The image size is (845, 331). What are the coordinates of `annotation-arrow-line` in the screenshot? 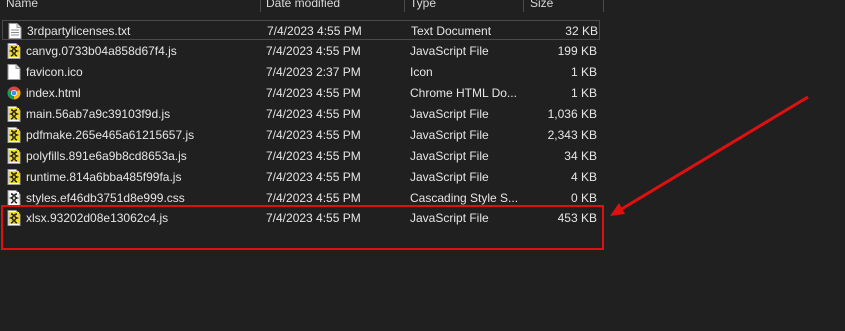 It's located at (714, 153).